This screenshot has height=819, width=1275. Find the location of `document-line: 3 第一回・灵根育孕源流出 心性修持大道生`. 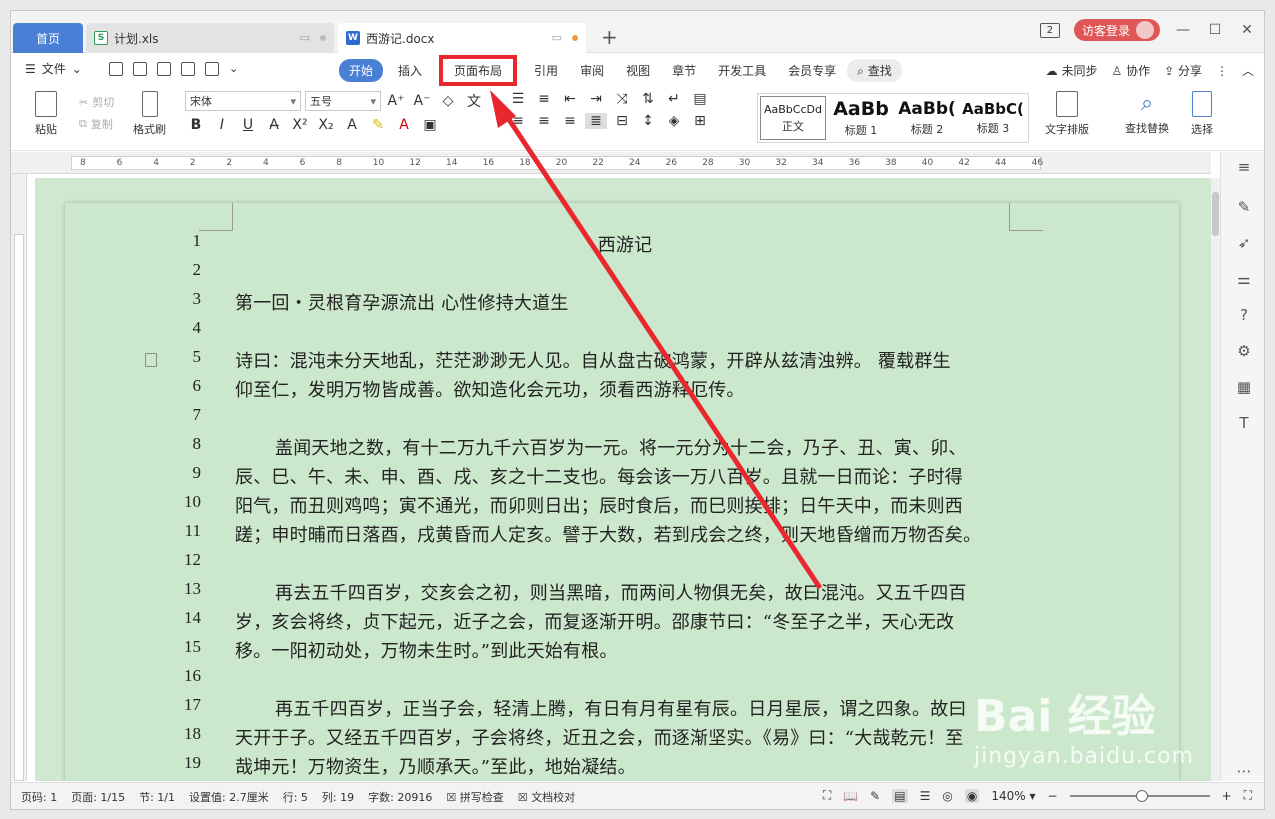

document-line: 3 第一回・灵根育孕源流出 心性修持大道生 is located at coordinates (622, 303).